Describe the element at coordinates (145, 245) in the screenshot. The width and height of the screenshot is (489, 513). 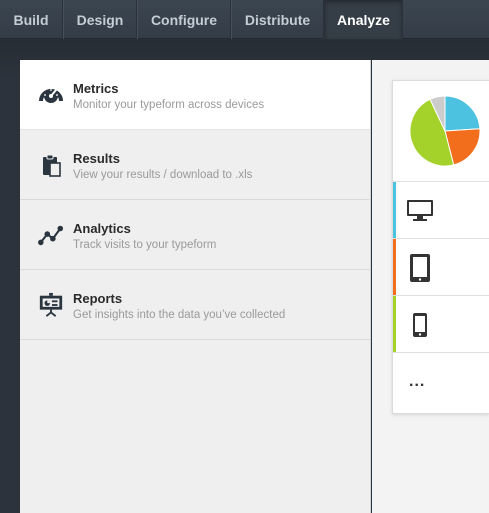
I see `menu-item-description: Track visits to your typeform` at that location.